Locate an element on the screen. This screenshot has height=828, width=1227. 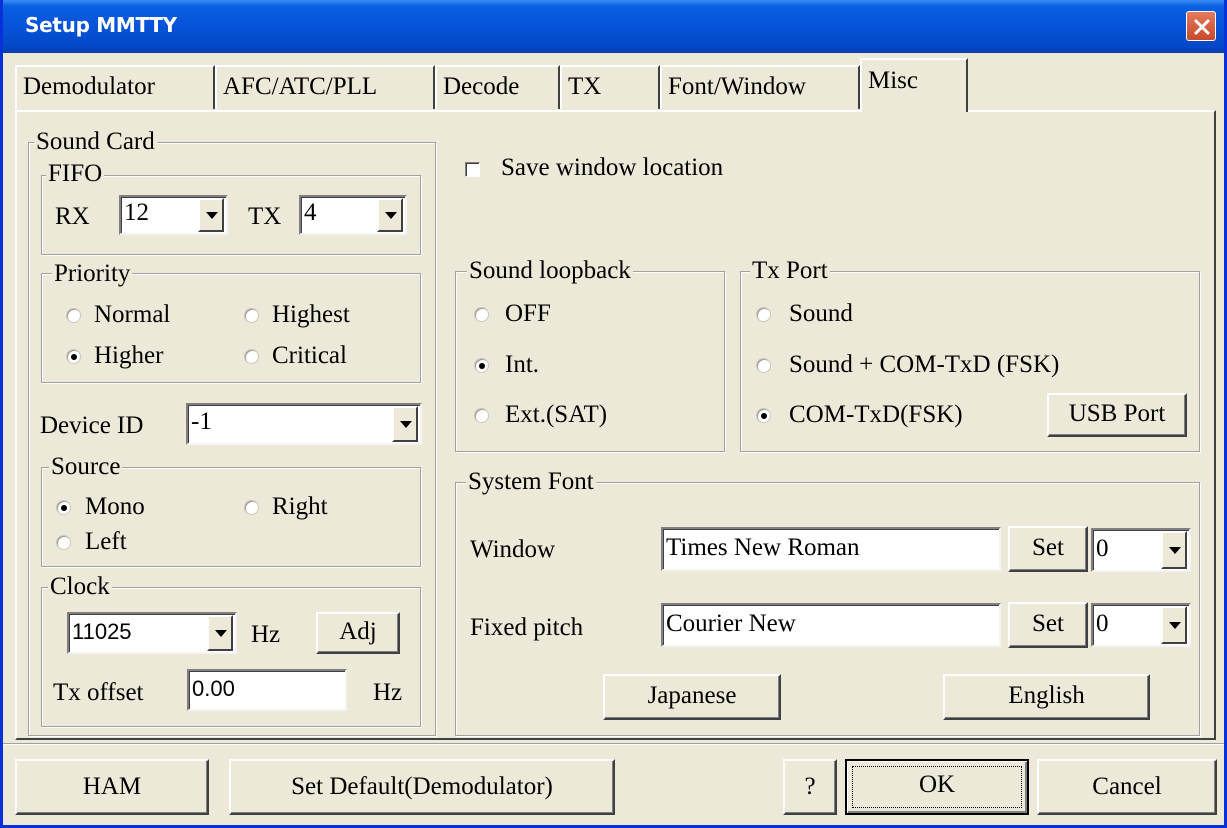
loopback-int-label: Int. is located at coordinates (522, 365).